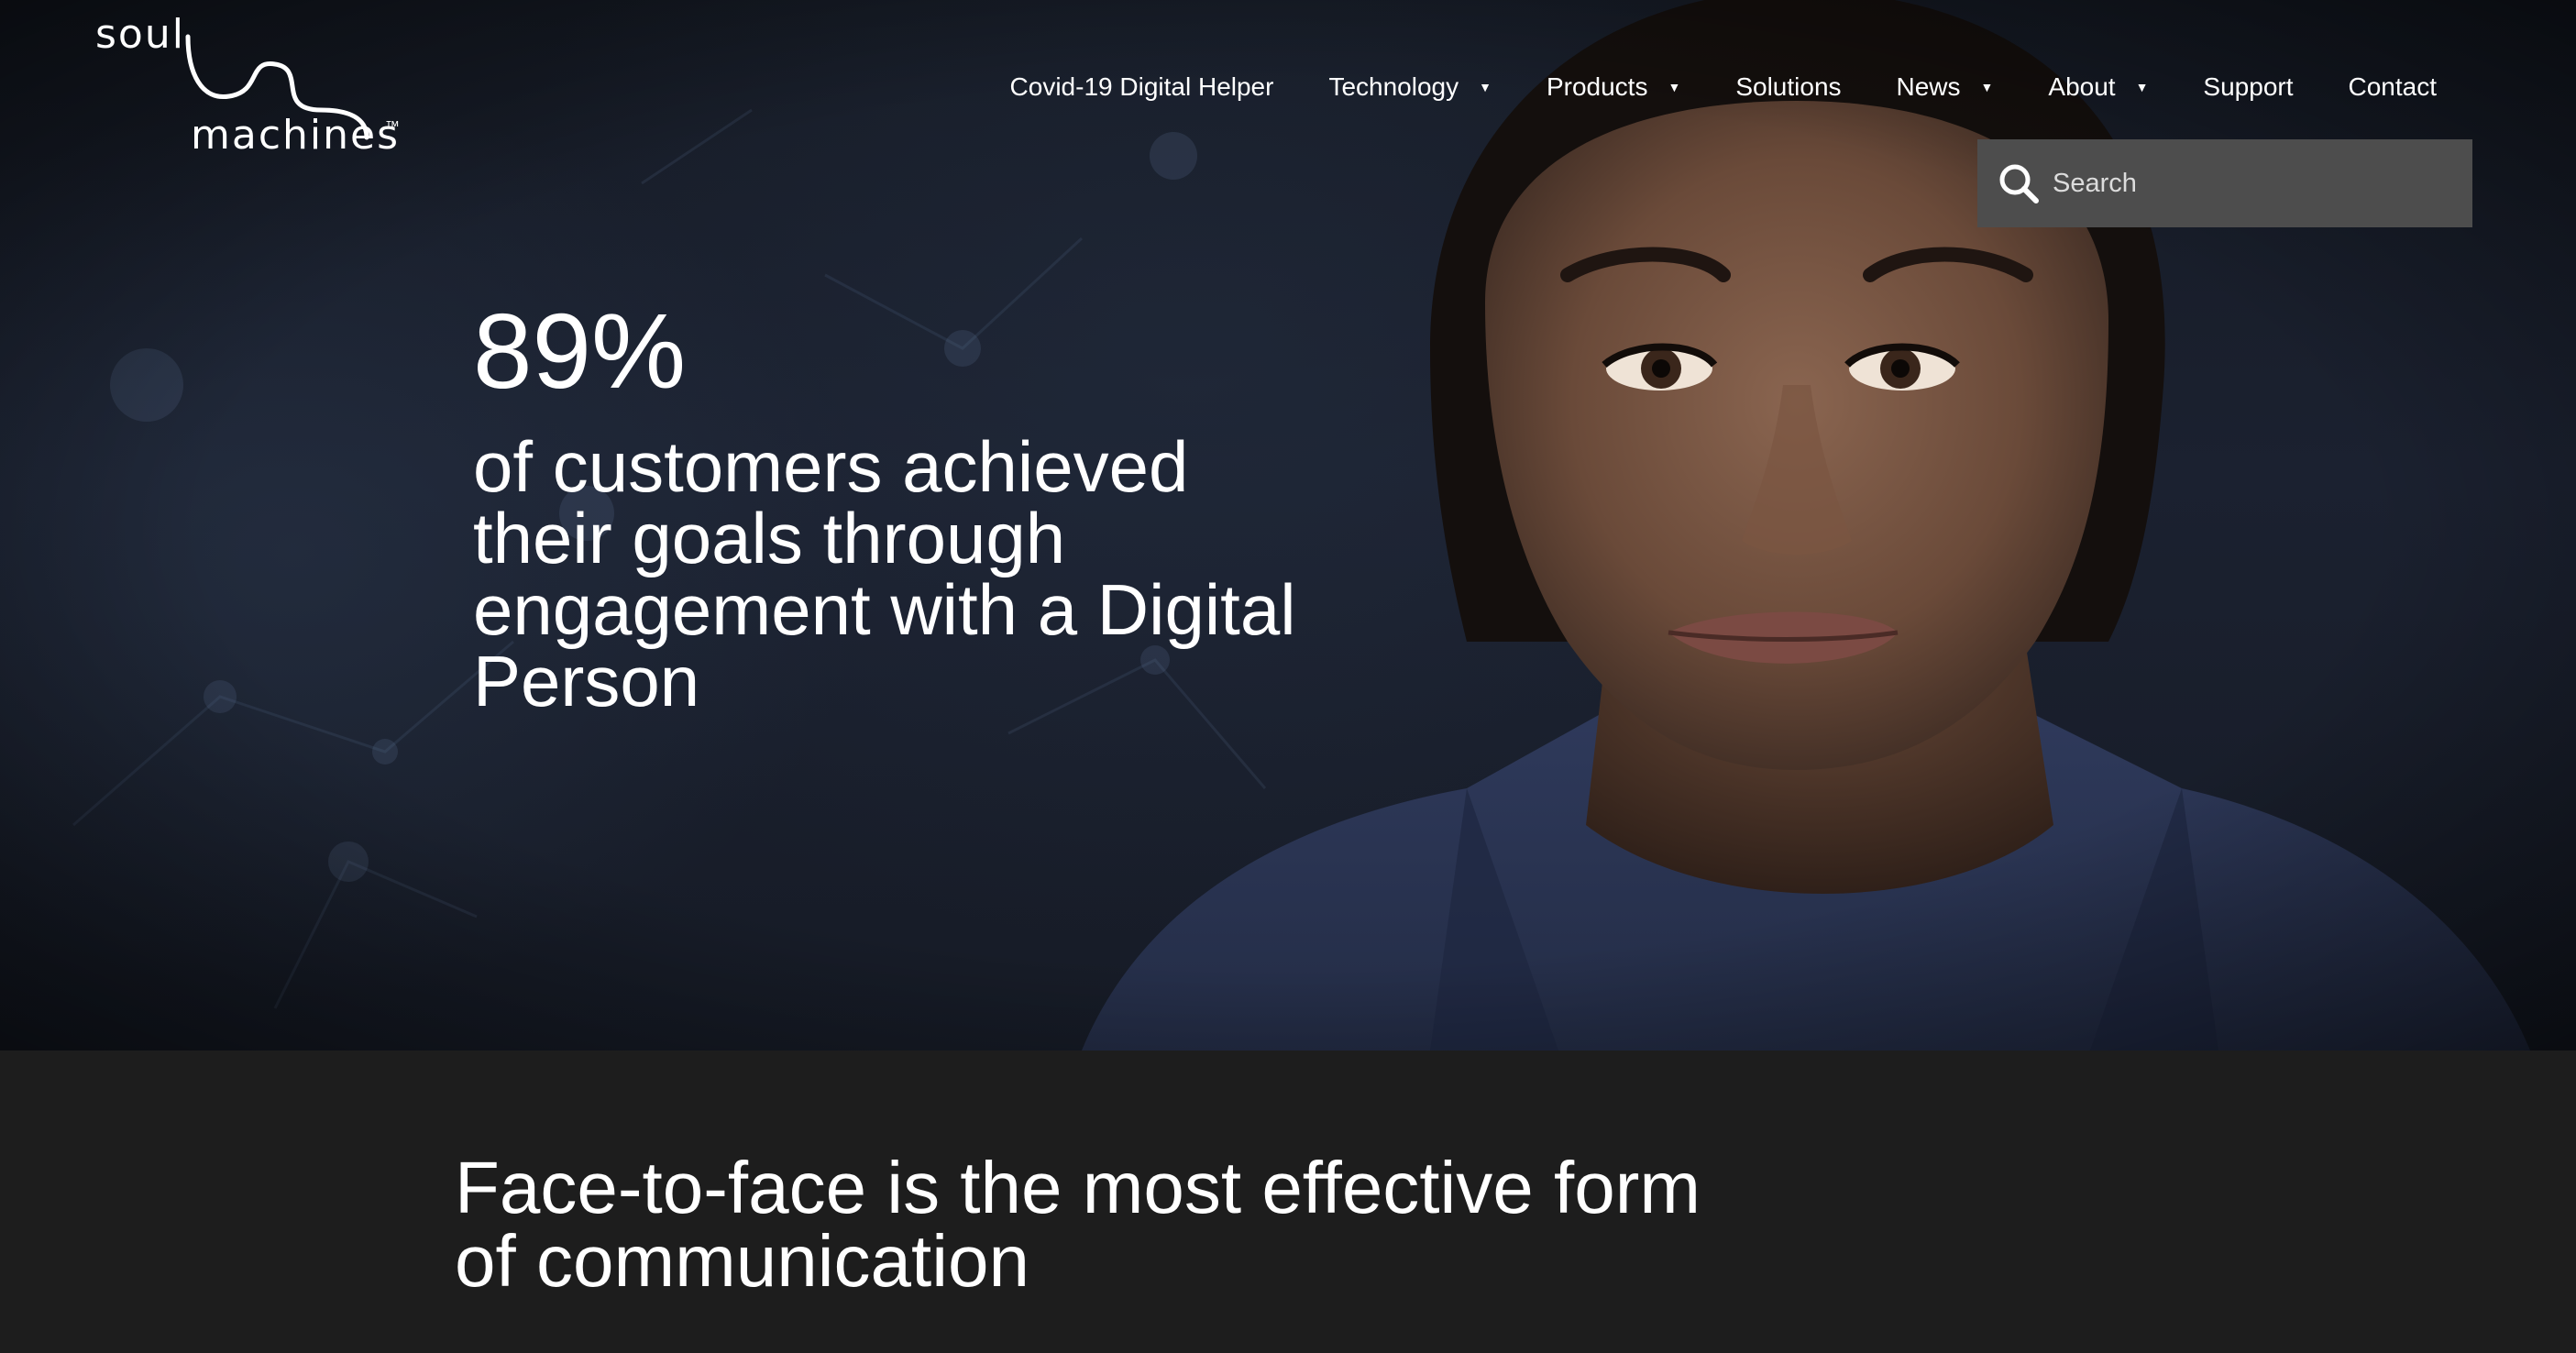 The image size is (2576, 1353). I want to click on nav-label: Contact, so click(2393, 86).